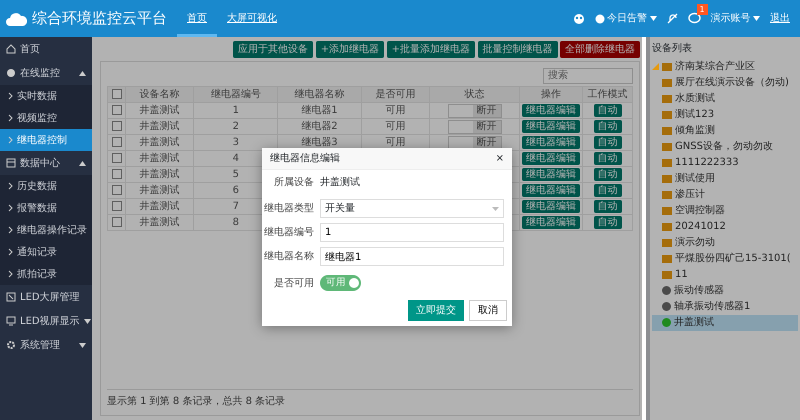 The width and height of the screenshot is (800, 420). What do you see at coordinates (725, 162) in the screenshot?
I see `tree-node: 1111222333` at bounding box center [725, 162].